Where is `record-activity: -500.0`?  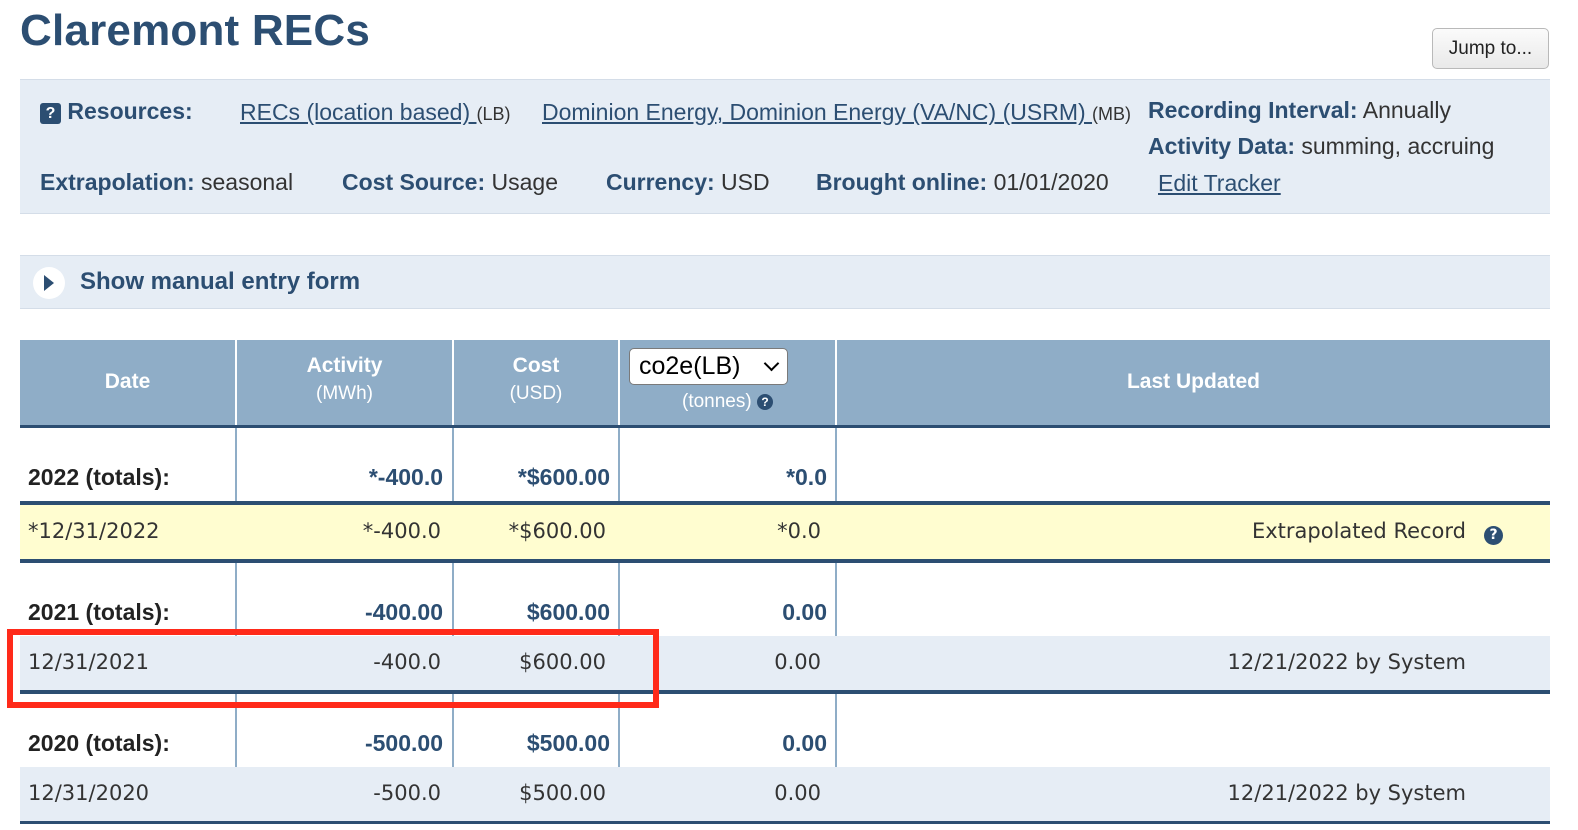 record-activity: -500.0 is located at coordinates (407, 793).